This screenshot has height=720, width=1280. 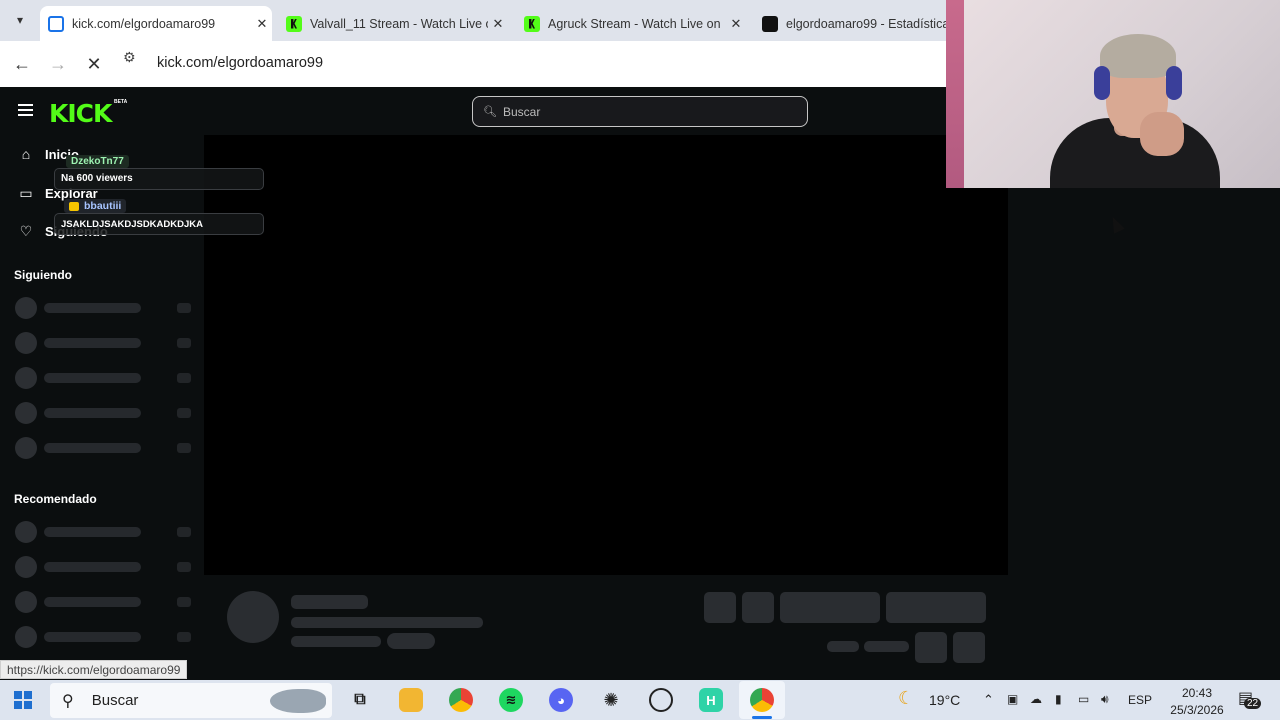 What do you see at coordinates (23, 700) in the screenshot?
I see `windows-start-icon` at bounding box center [23, 700].